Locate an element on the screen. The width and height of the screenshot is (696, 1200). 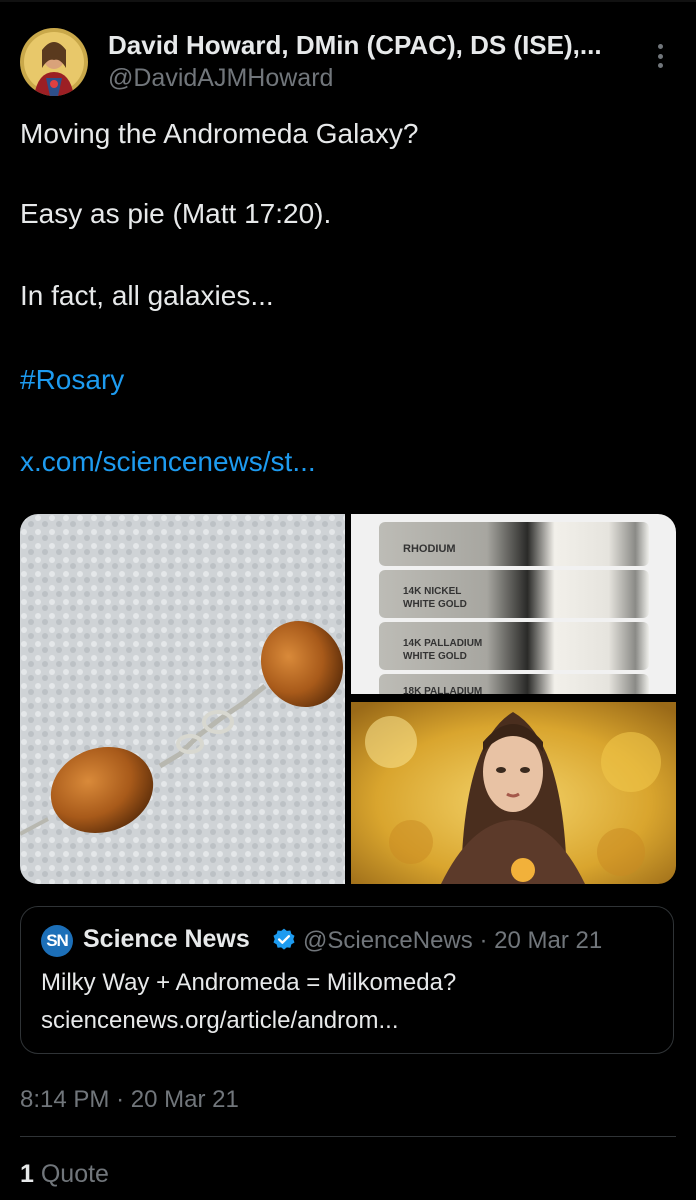
ring-label: 14K PALLADIUM is located at coordinates (442, 643).